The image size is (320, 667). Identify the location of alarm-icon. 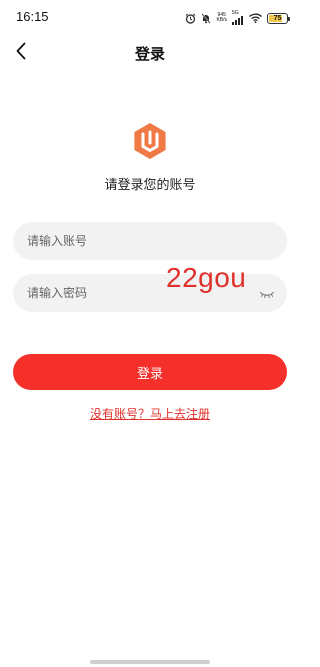
(190, 18).